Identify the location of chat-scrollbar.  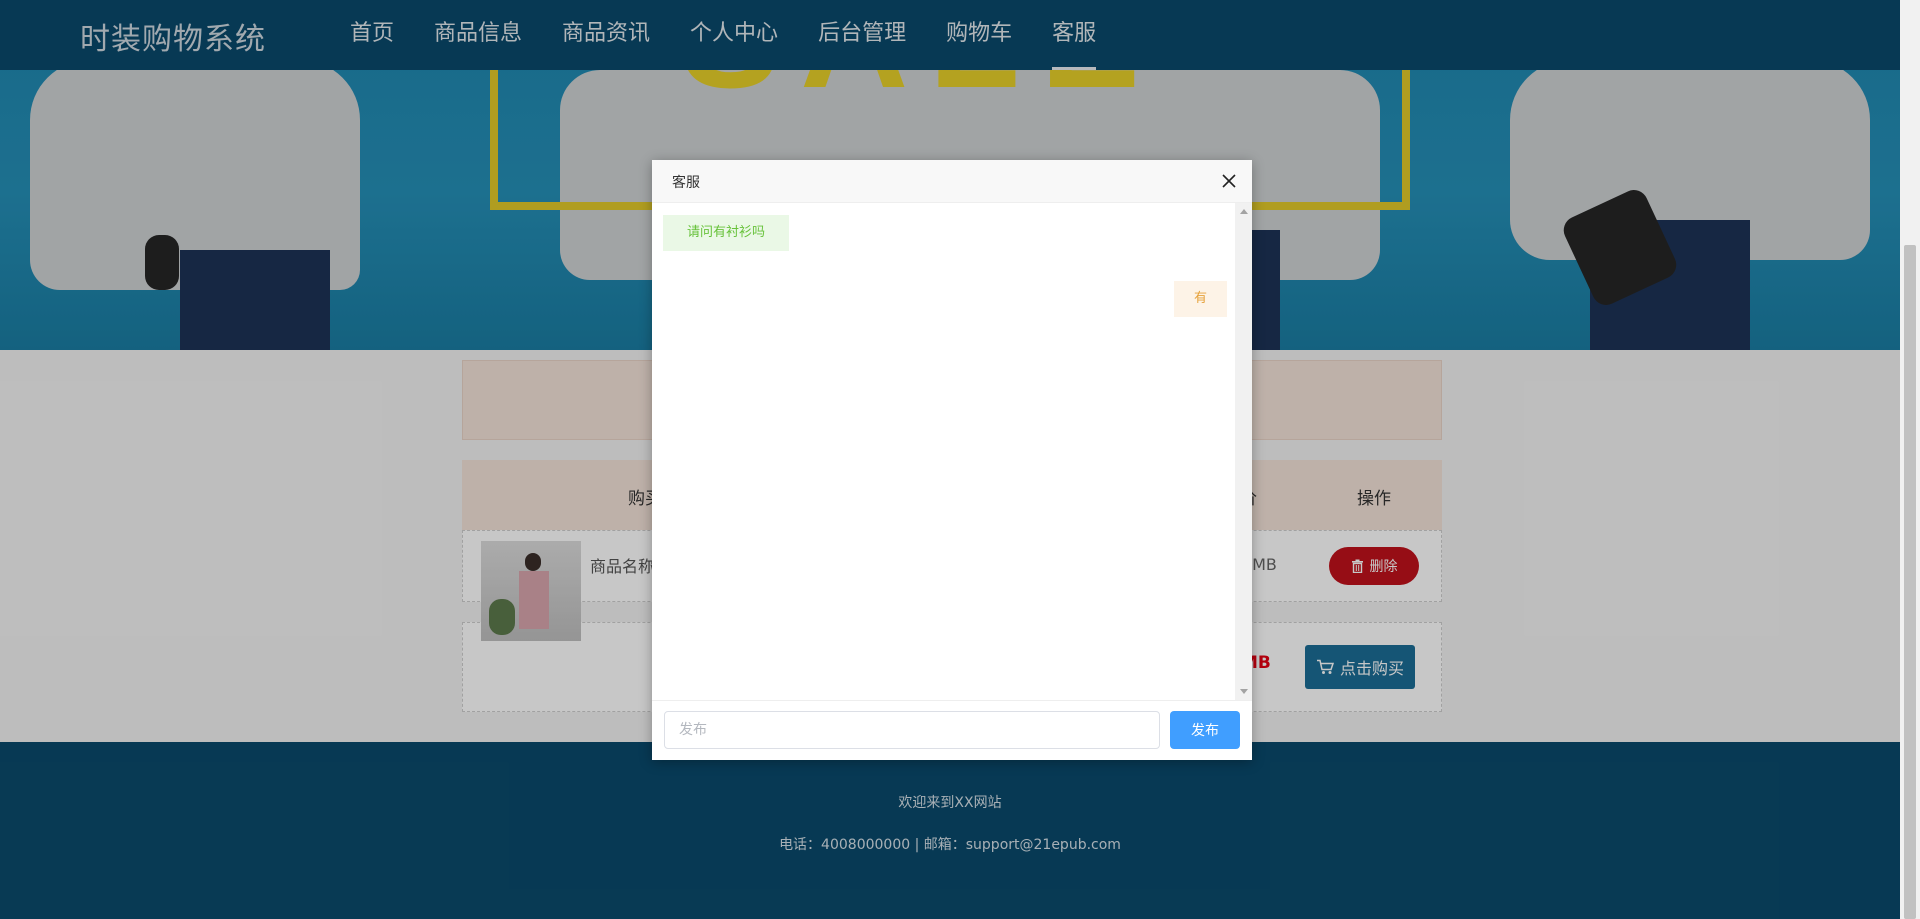
(1243, 451).